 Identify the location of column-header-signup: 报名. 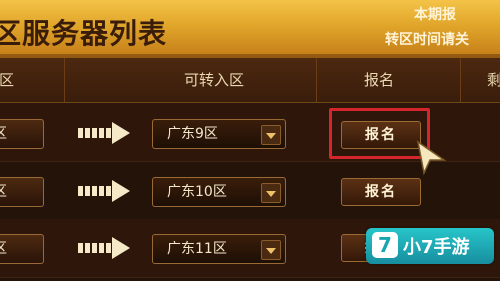
(379, 80).